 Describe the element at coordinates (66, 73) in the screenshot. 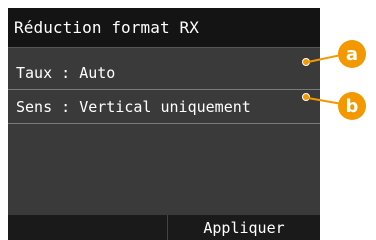

I see `setting-label-taux: Taux : Auto` at that location.